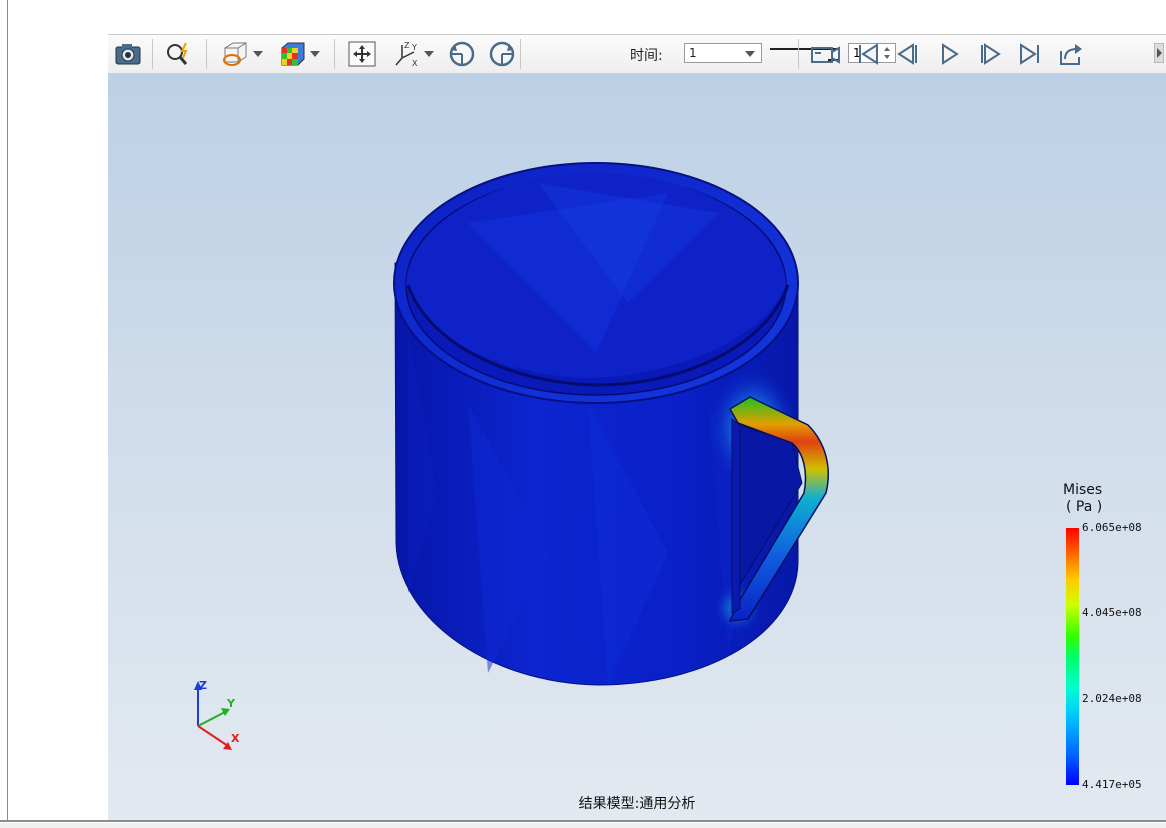 The width and height of the screenshot is (1166, 828). What do you see at coordinates (406, 54) in the screenshot?
I see `axes-view-icon: Z Y X` at bounding box center [406, 54].